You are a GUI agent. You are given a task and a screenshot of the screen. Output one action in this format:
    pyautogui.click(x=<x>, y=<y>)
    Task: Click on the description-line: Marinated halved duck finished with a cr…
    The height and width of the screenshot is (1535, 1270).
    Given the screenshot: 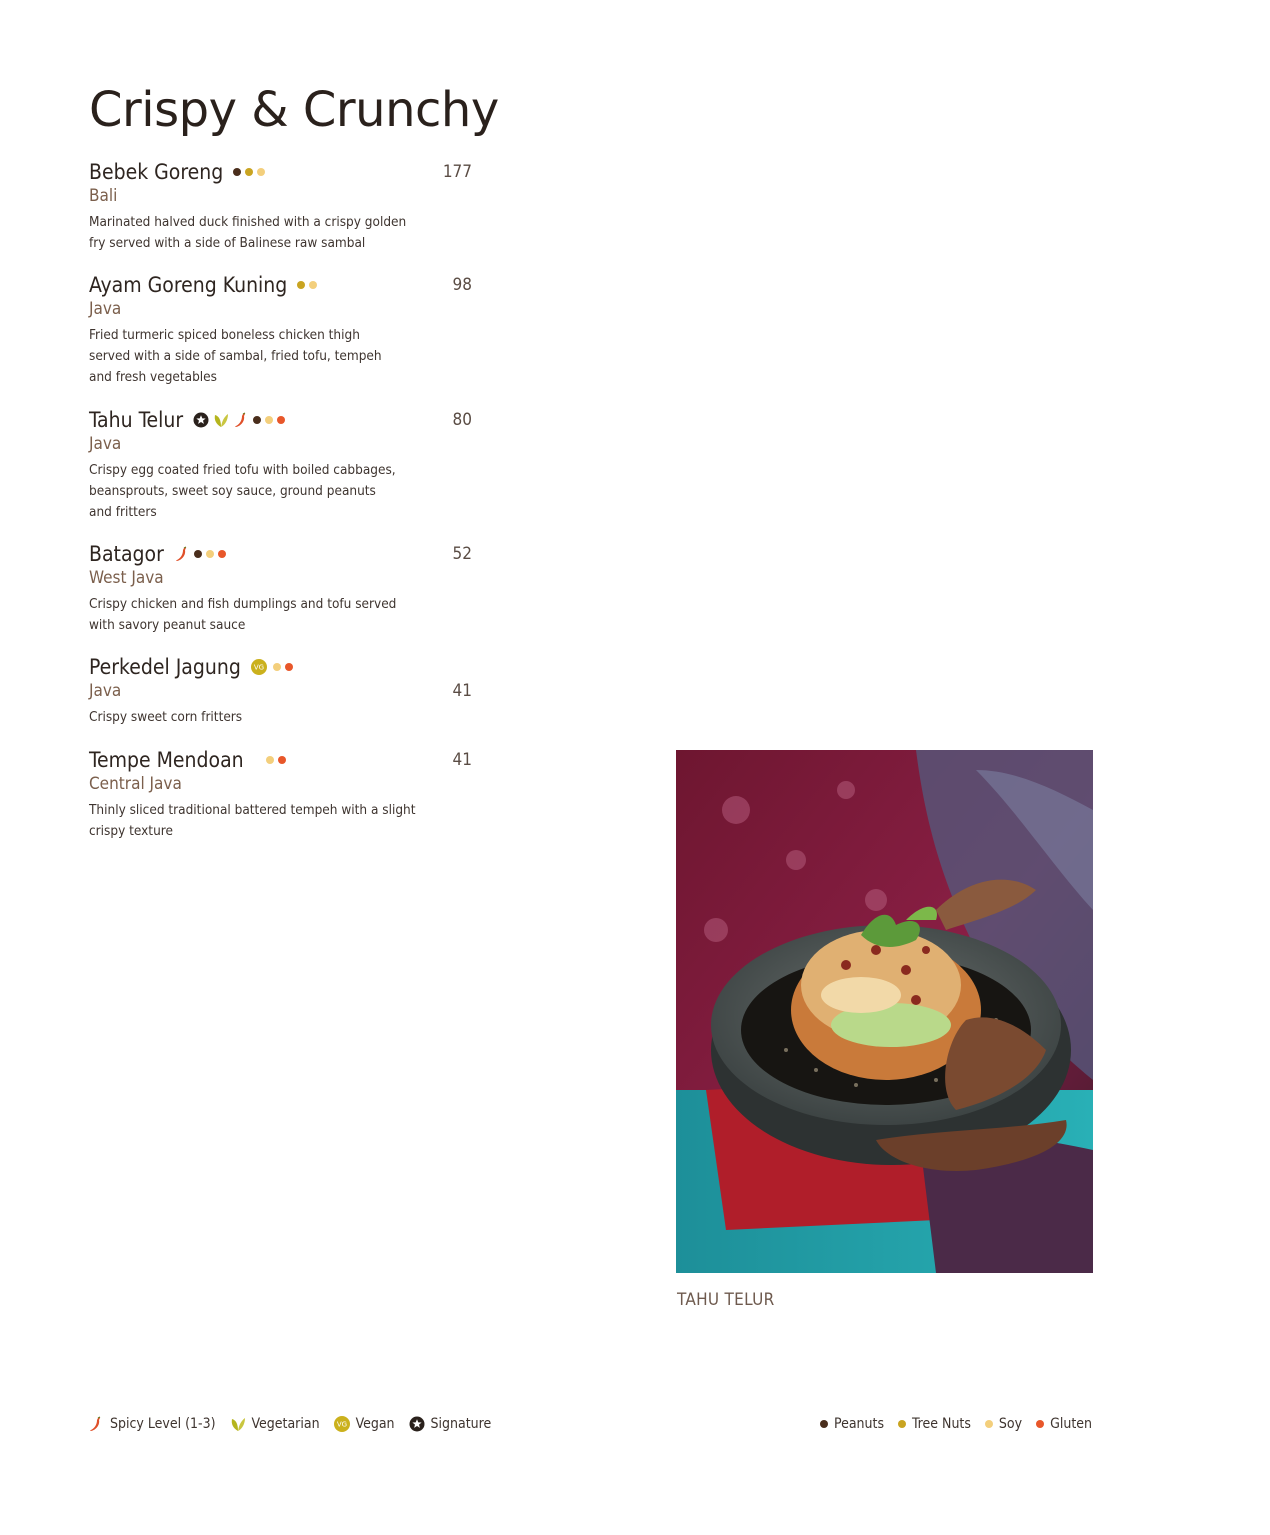 What is the action you would take?
    pyautogui.click(x=248, y=222)
    